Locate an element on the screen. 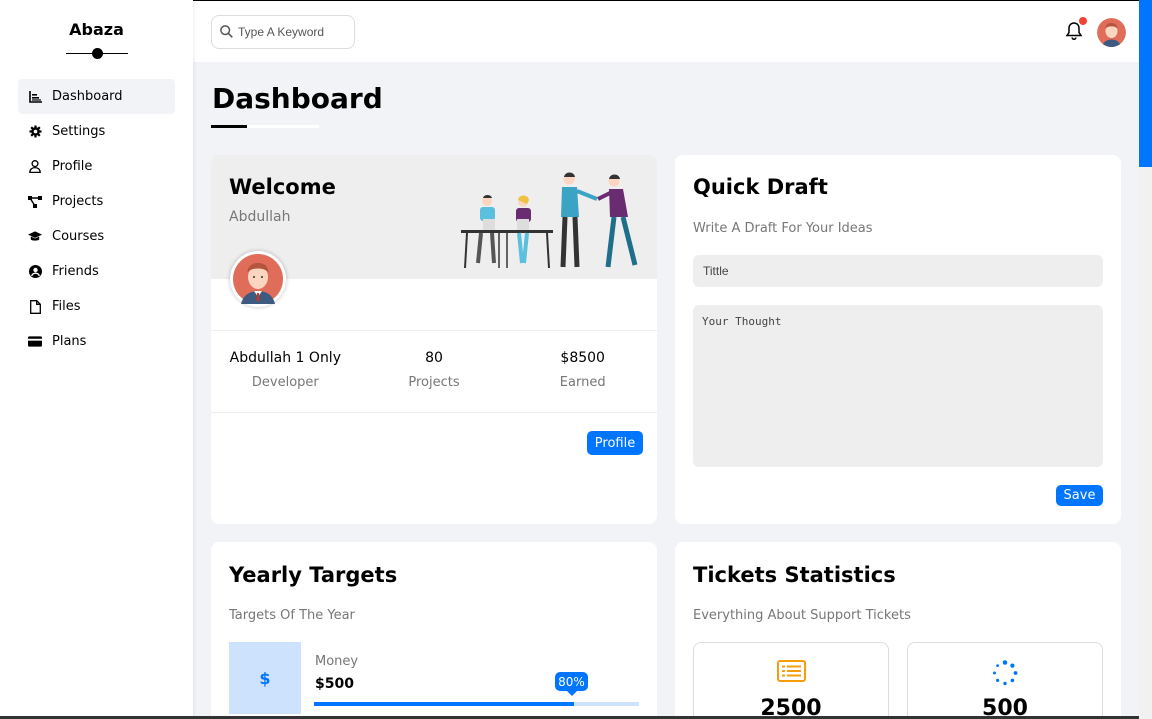  stat-label: Projects is located at coordinates (434, 382).